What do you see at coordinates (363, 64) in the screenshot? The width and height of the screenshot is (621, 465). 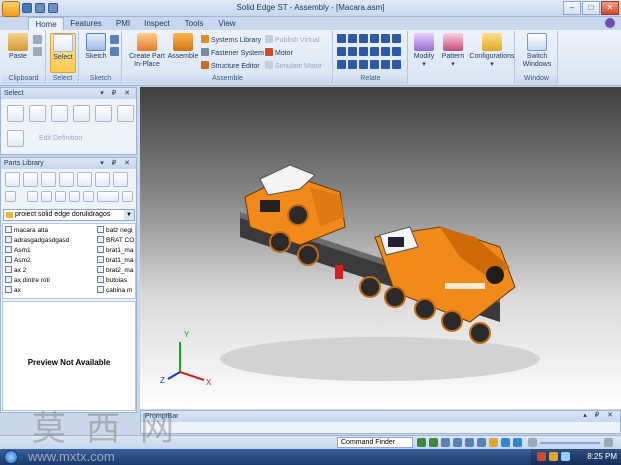 I see `path-icon` at bounding box center [363, 64].